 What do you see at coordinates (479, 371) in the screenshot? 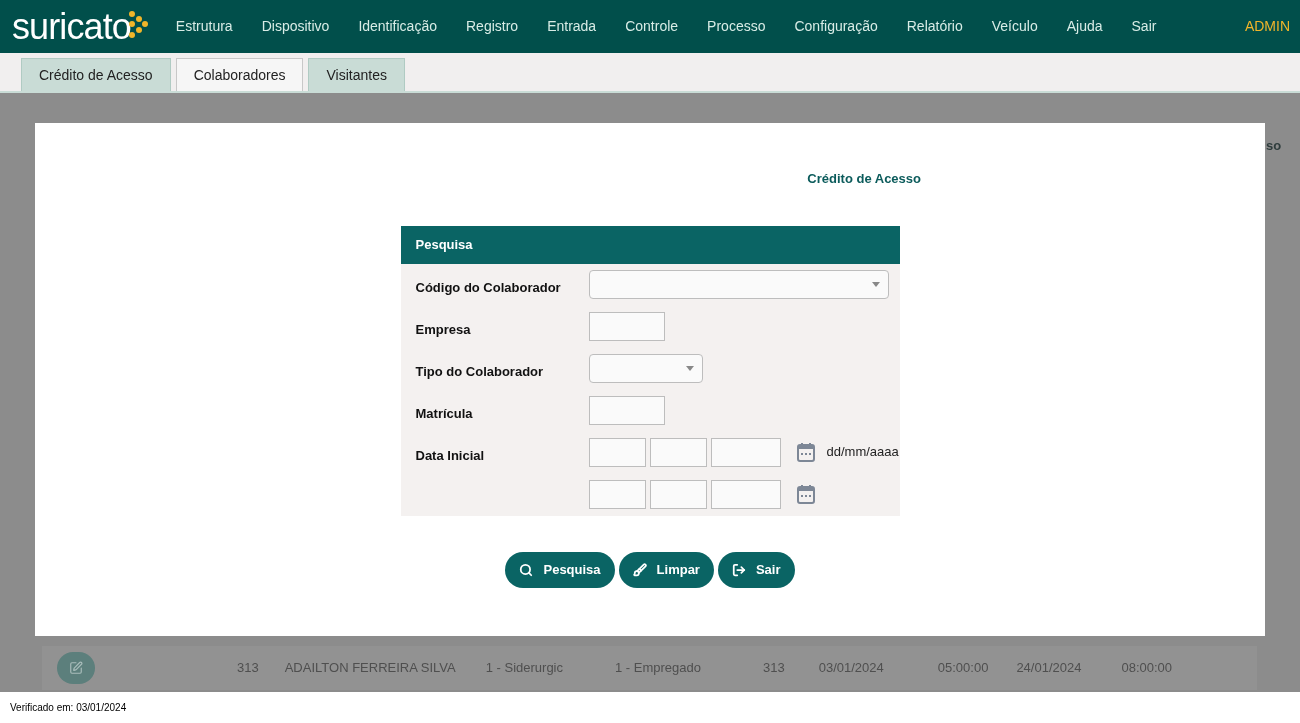
I see `field-label: Tipo do Colaborador` at bounding box center [479, 371].